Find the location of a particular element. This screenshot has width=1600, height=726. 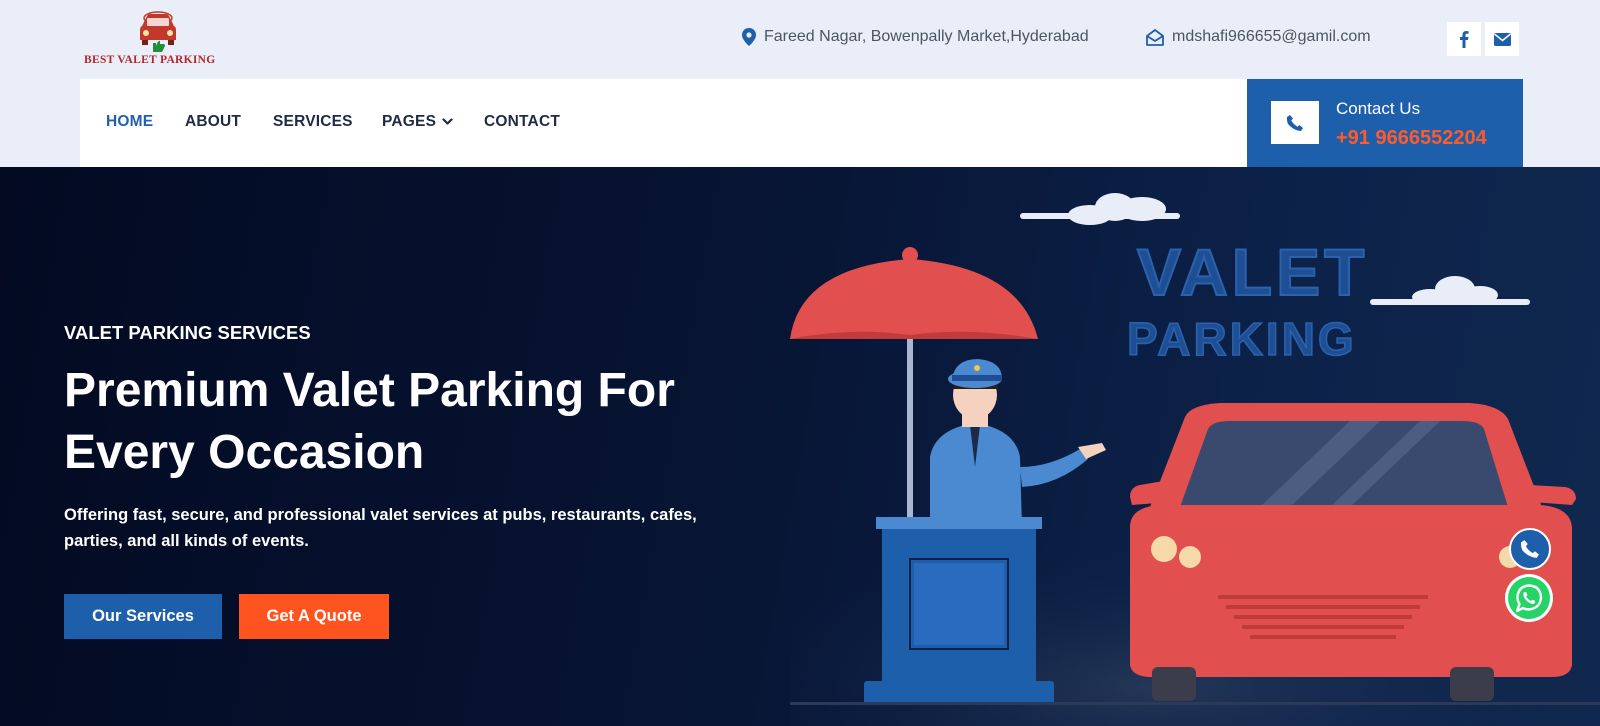

hero-eyebrow: VALET PARKING SERVICES is located at coordinates (187, 332).